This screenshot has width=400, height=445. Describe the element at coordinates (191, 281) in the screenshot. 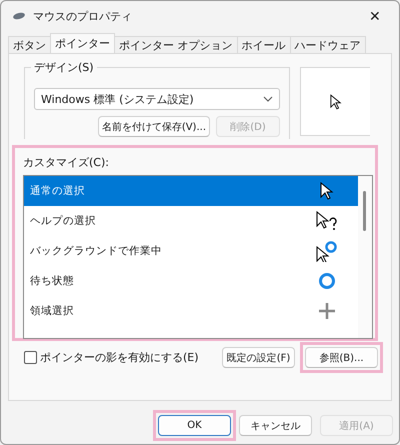

I see `cursor-list-item: 待ち状態` at that location.